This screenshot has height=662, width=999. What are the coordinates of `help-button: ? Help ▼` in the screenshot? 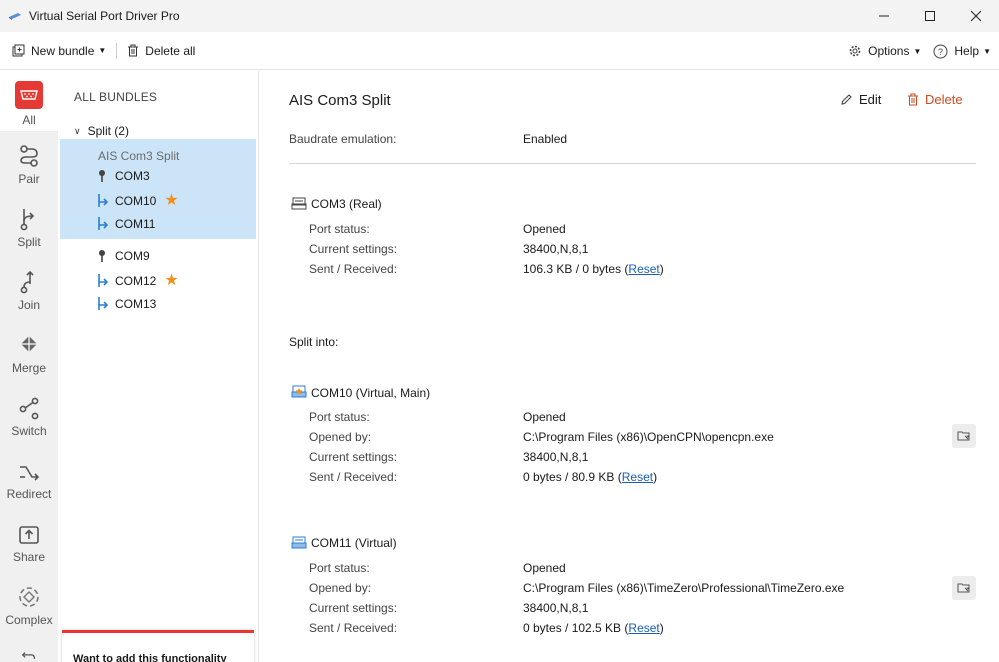 It's located at (962, 51).